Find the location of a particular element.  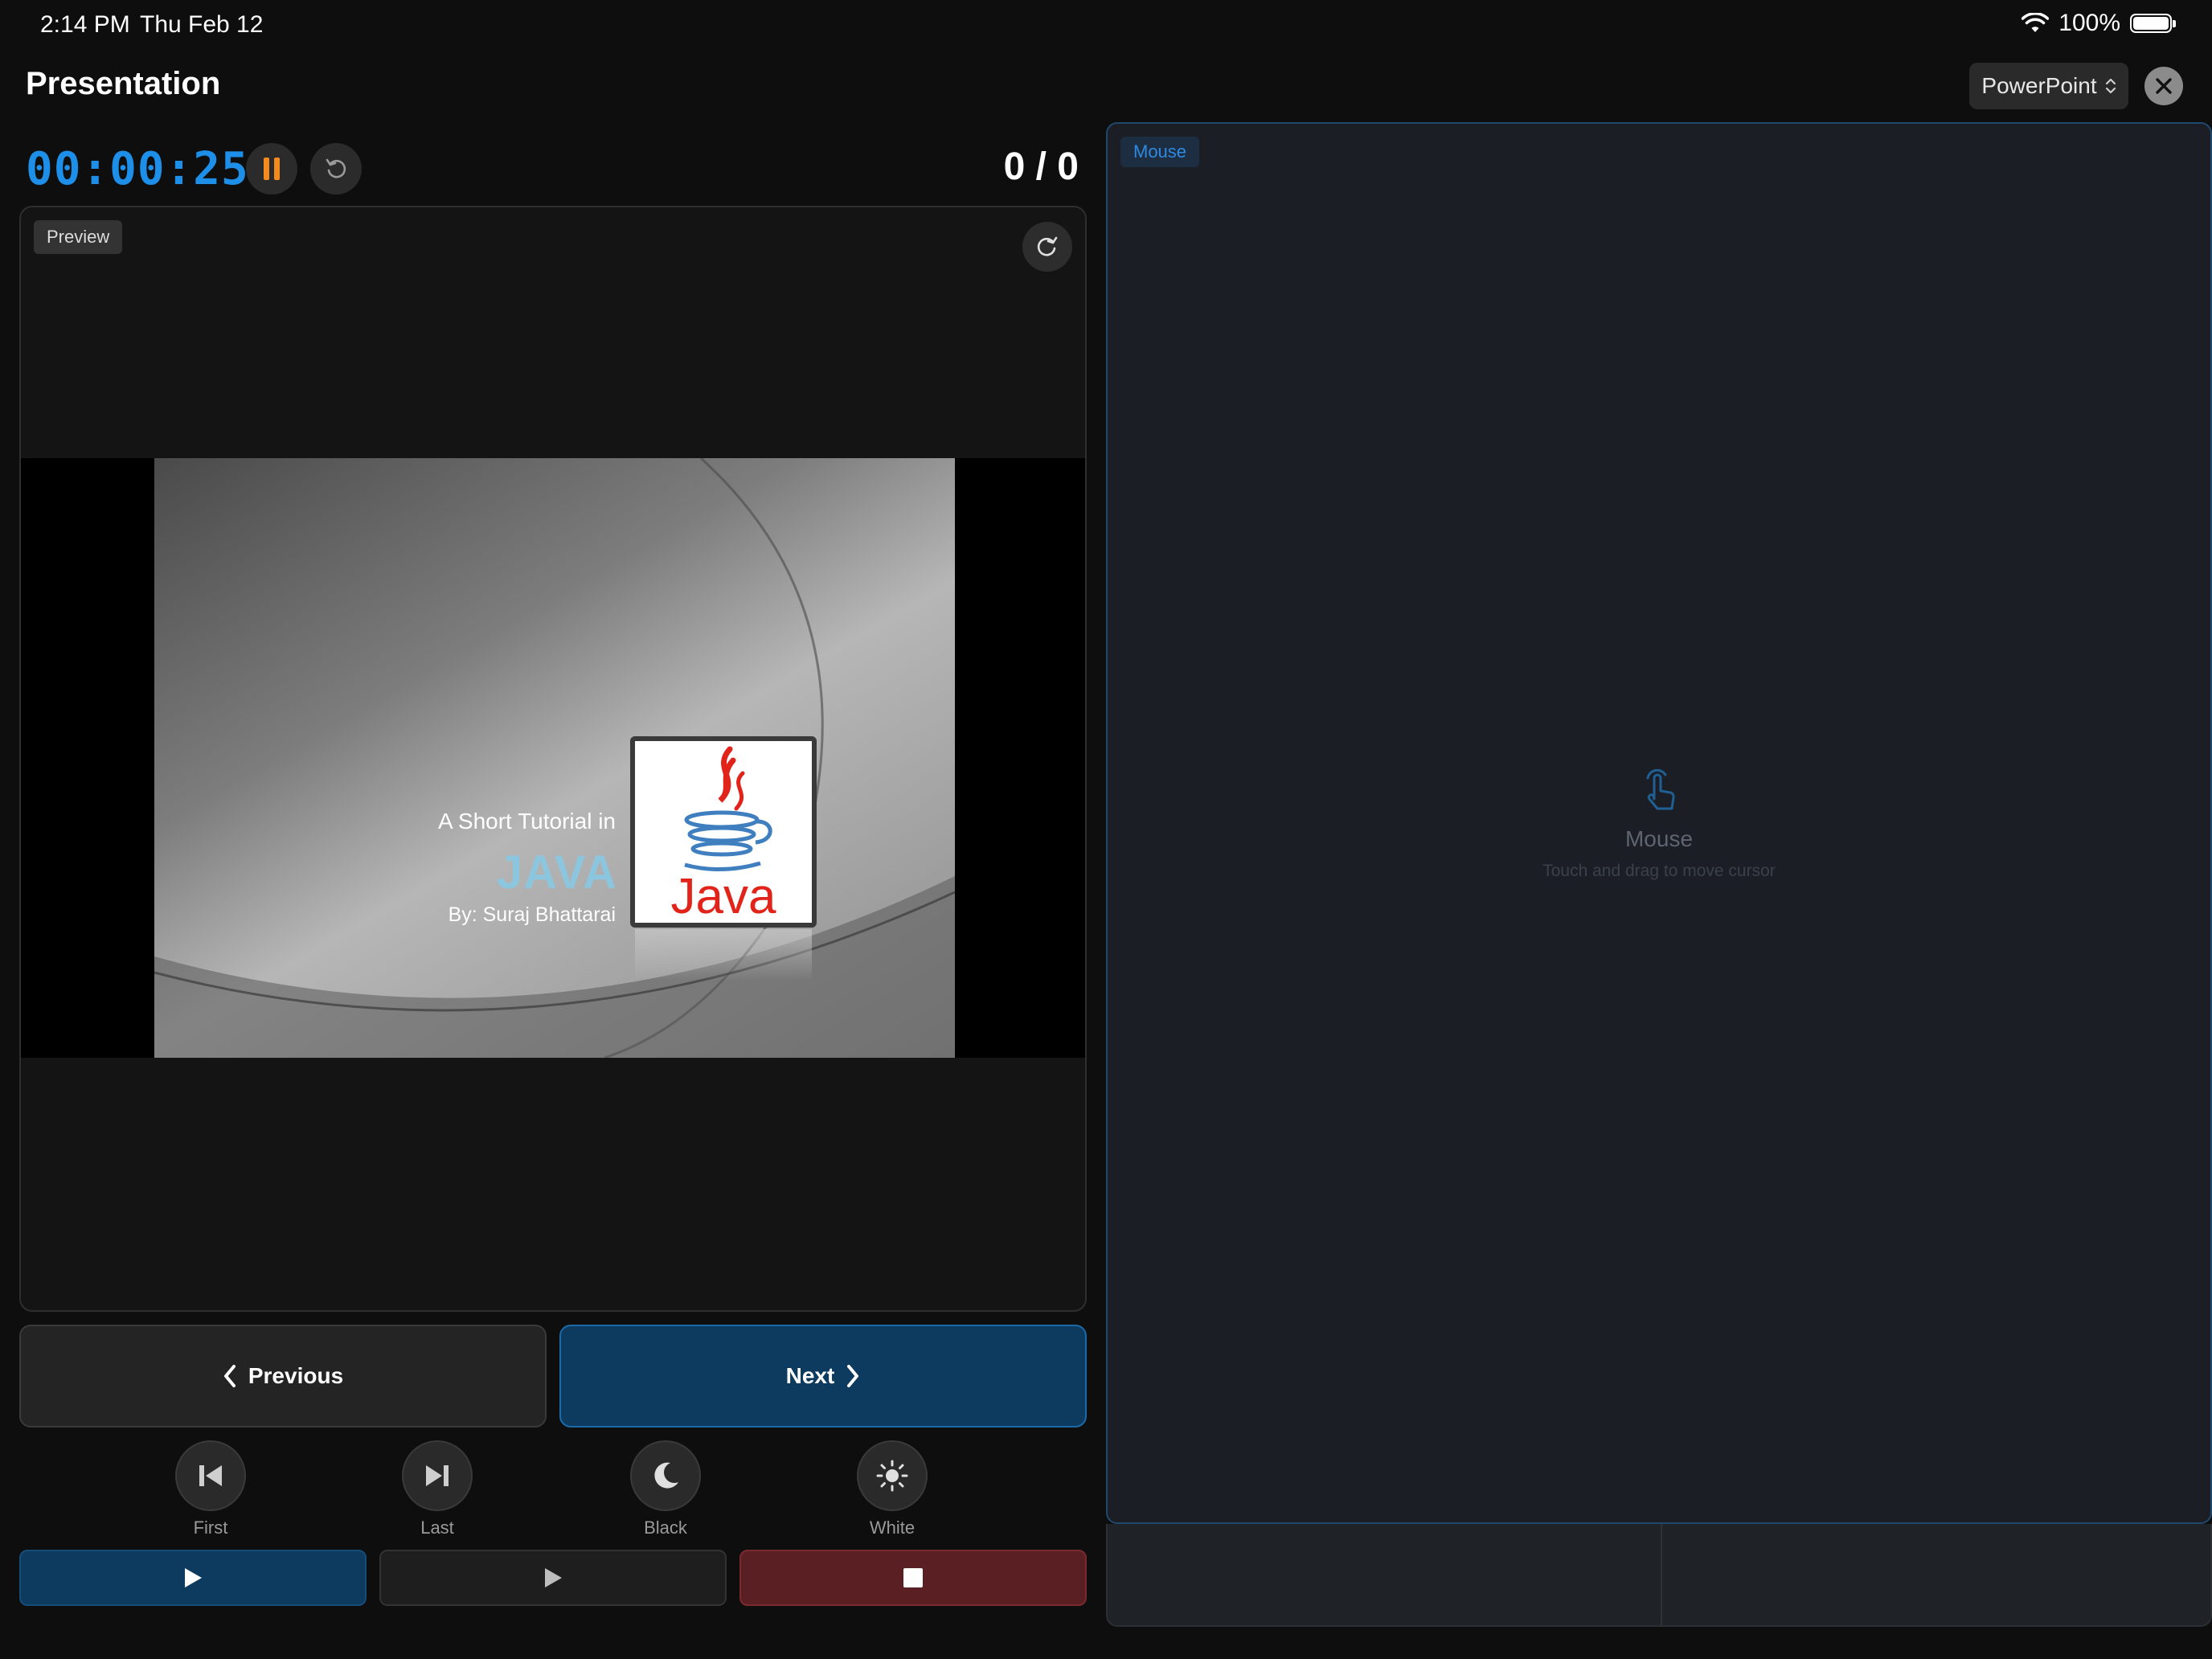

last-label: Last is located at coordinates (437, 1528).